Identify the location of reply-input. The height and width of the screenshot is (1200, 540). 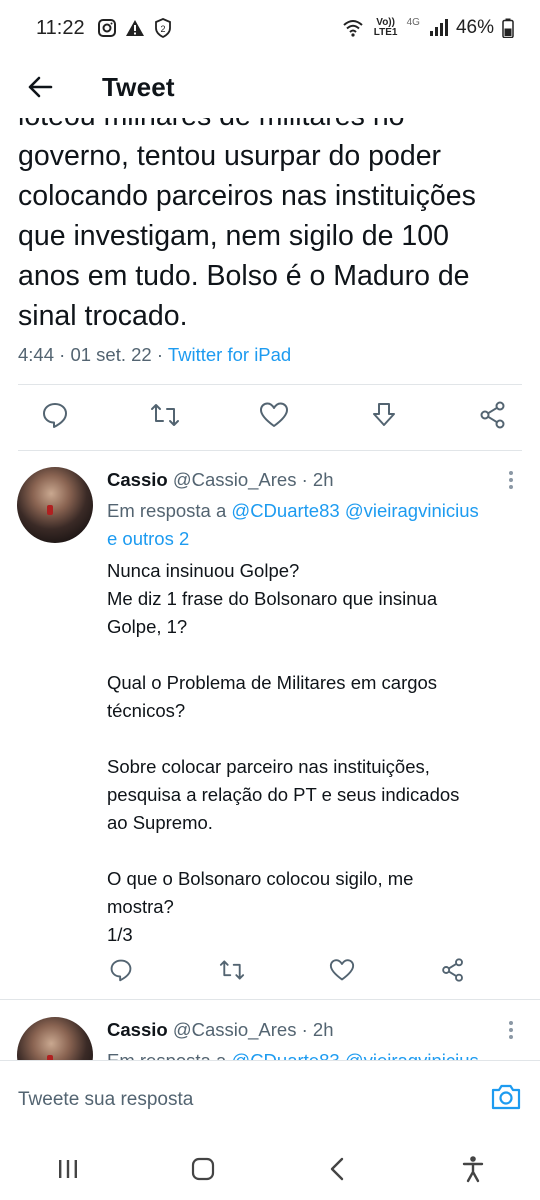
(238, 1099).